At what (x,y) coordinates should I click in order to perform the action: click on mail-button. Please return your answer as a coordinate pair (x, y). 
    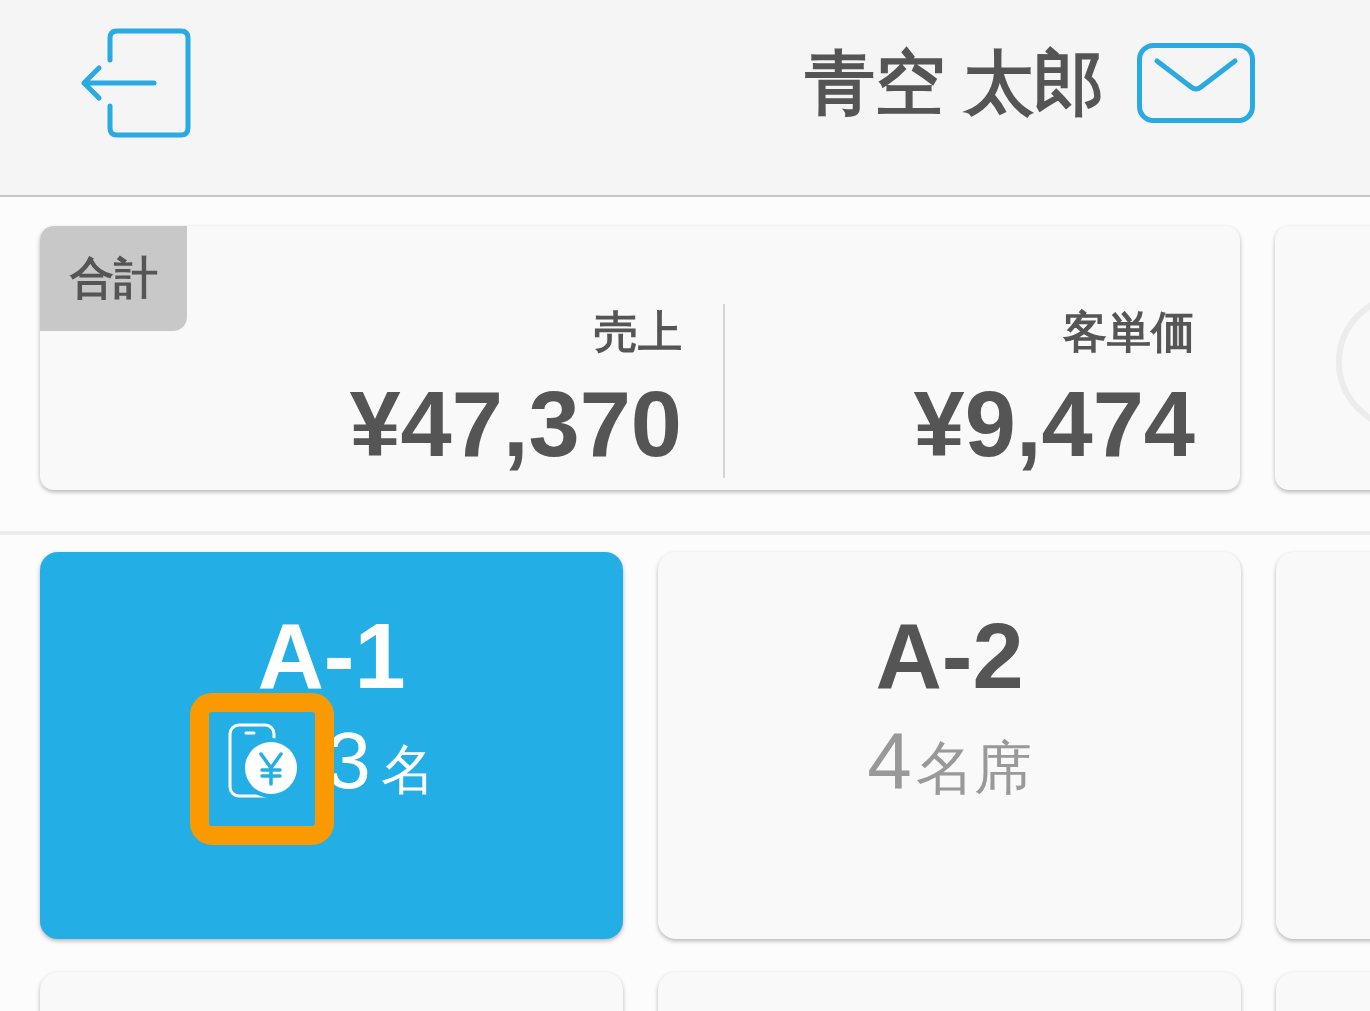
    Looking at the image, I should click on (1196, 82).